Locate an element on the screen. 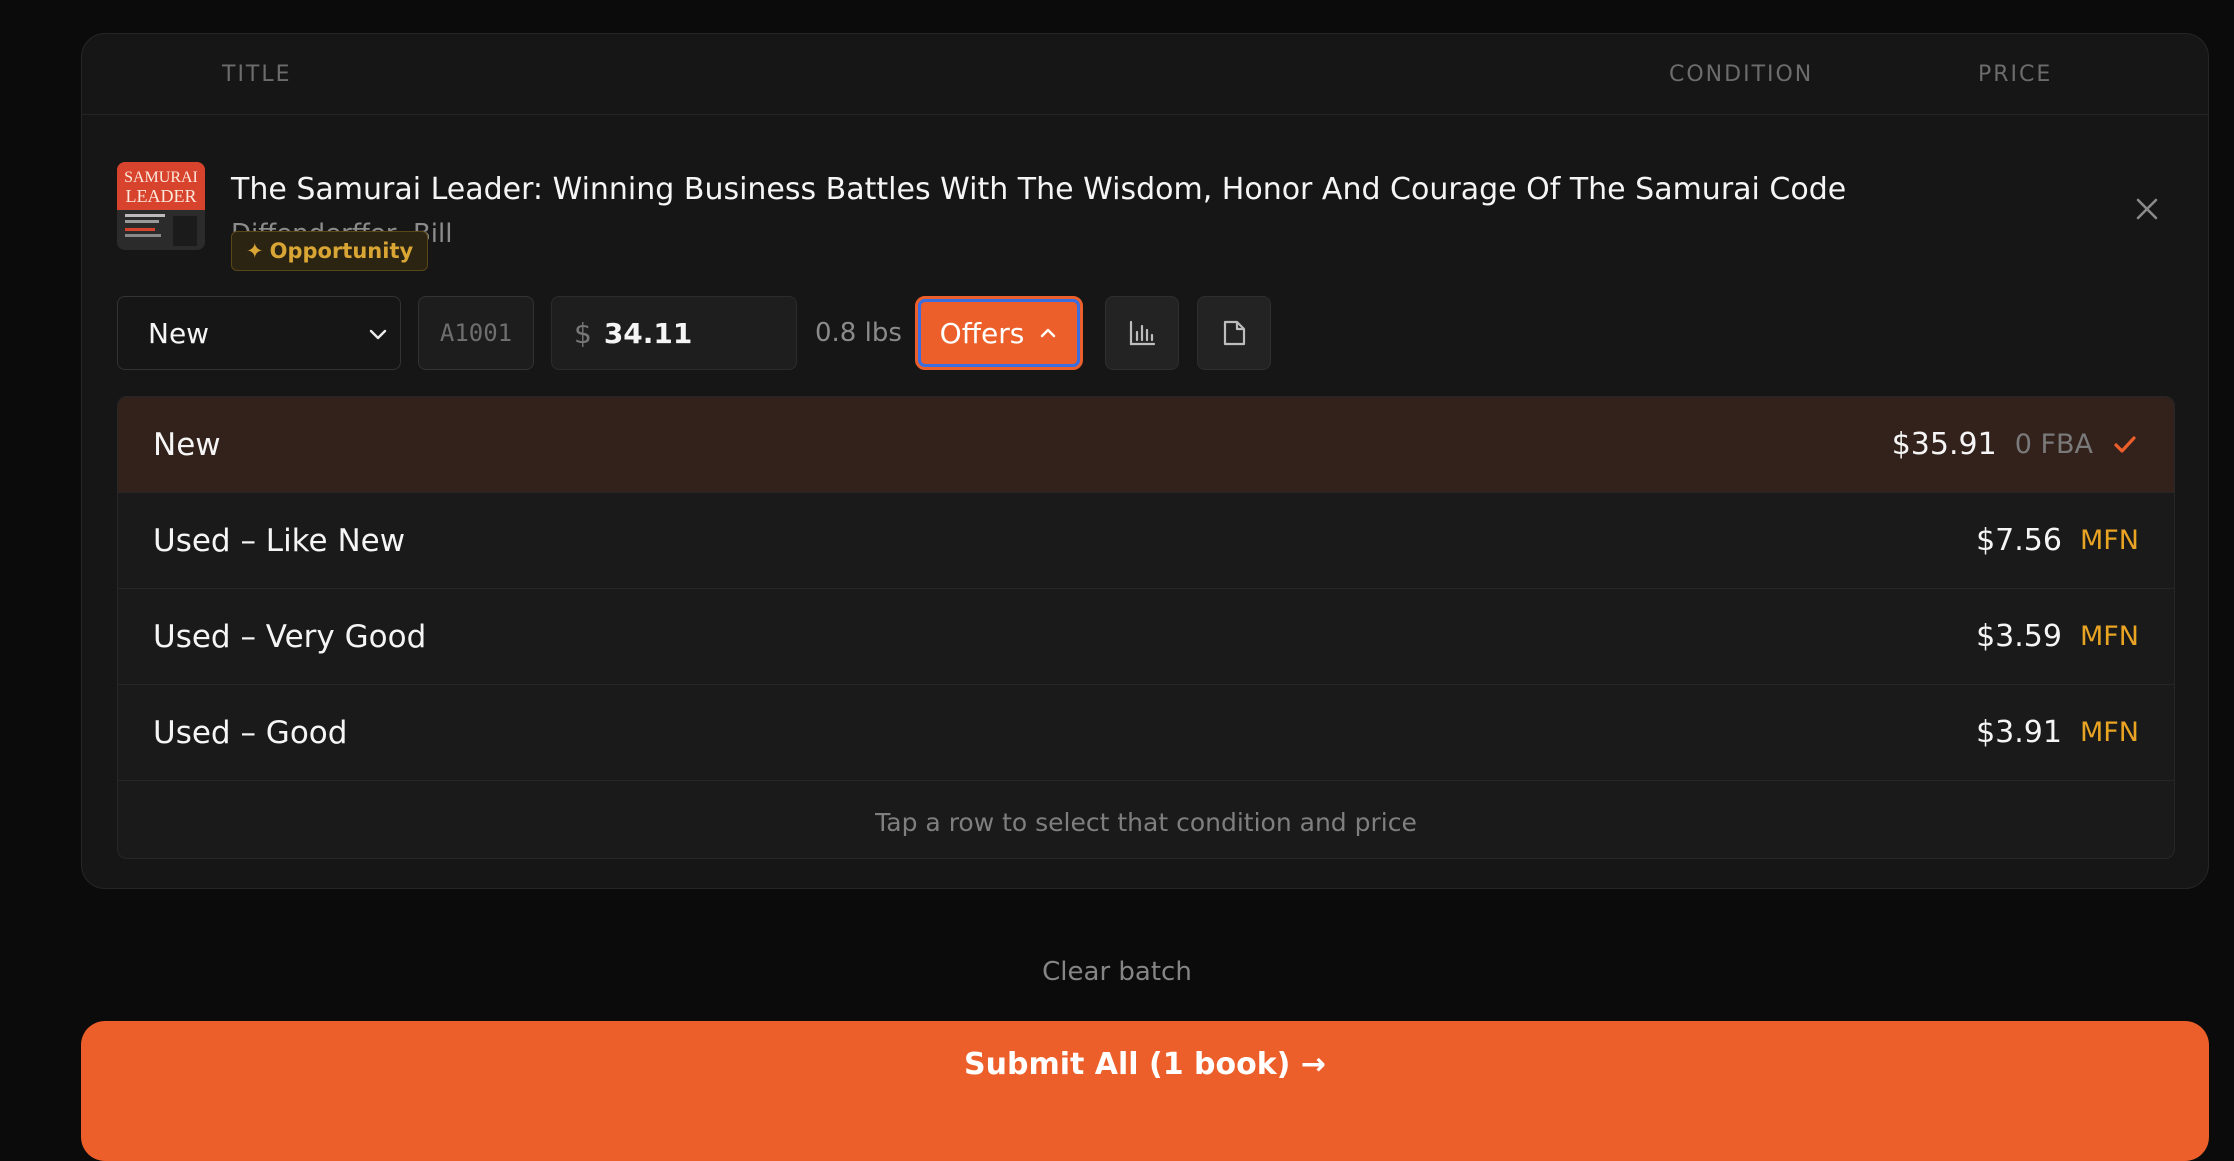 Image resolution: width=2234 pixels, height=1161 pixels. offer-fulfillment: 0 FBA is located at coordinates (2053, 444).